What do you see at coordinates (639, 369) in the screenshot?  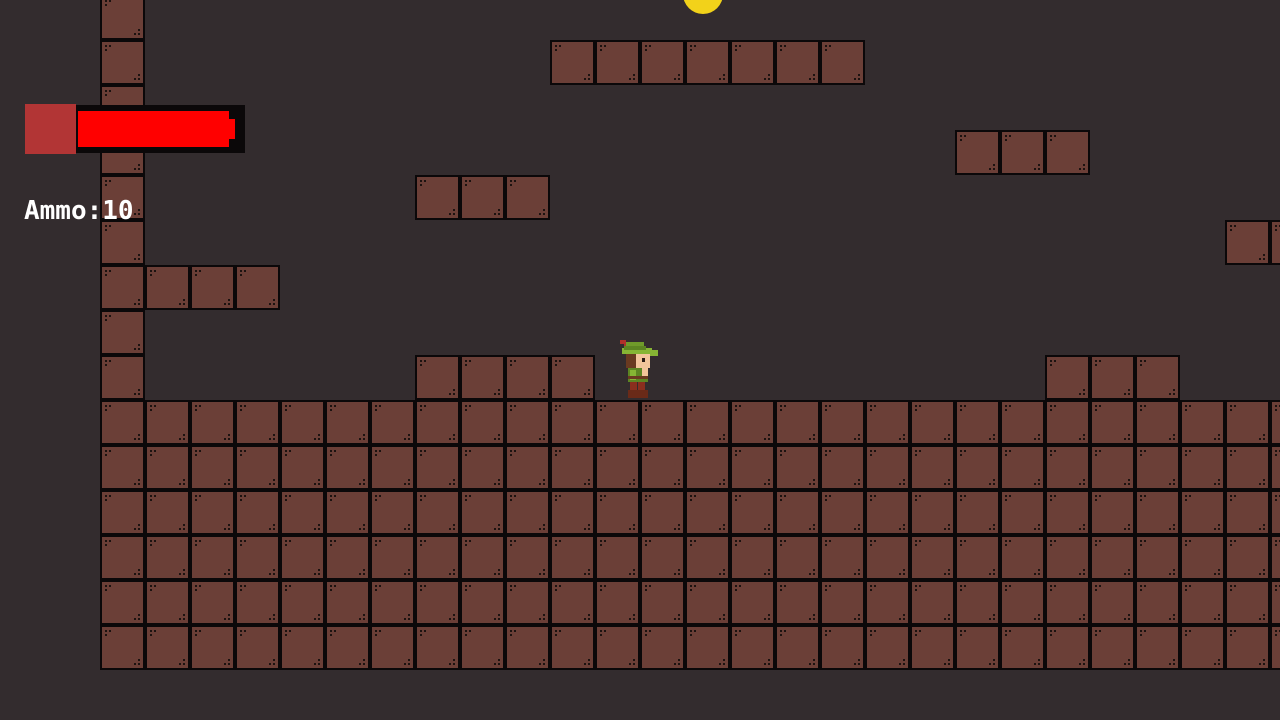 I see `archer-character-icon` at bounding box center [639, 369].